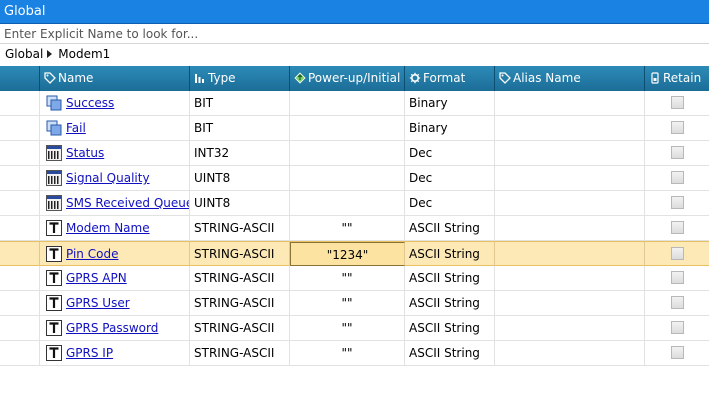  Describe the element at coordinates (115, 103) in the screenshot. I see `name-cell: Success` at that location.